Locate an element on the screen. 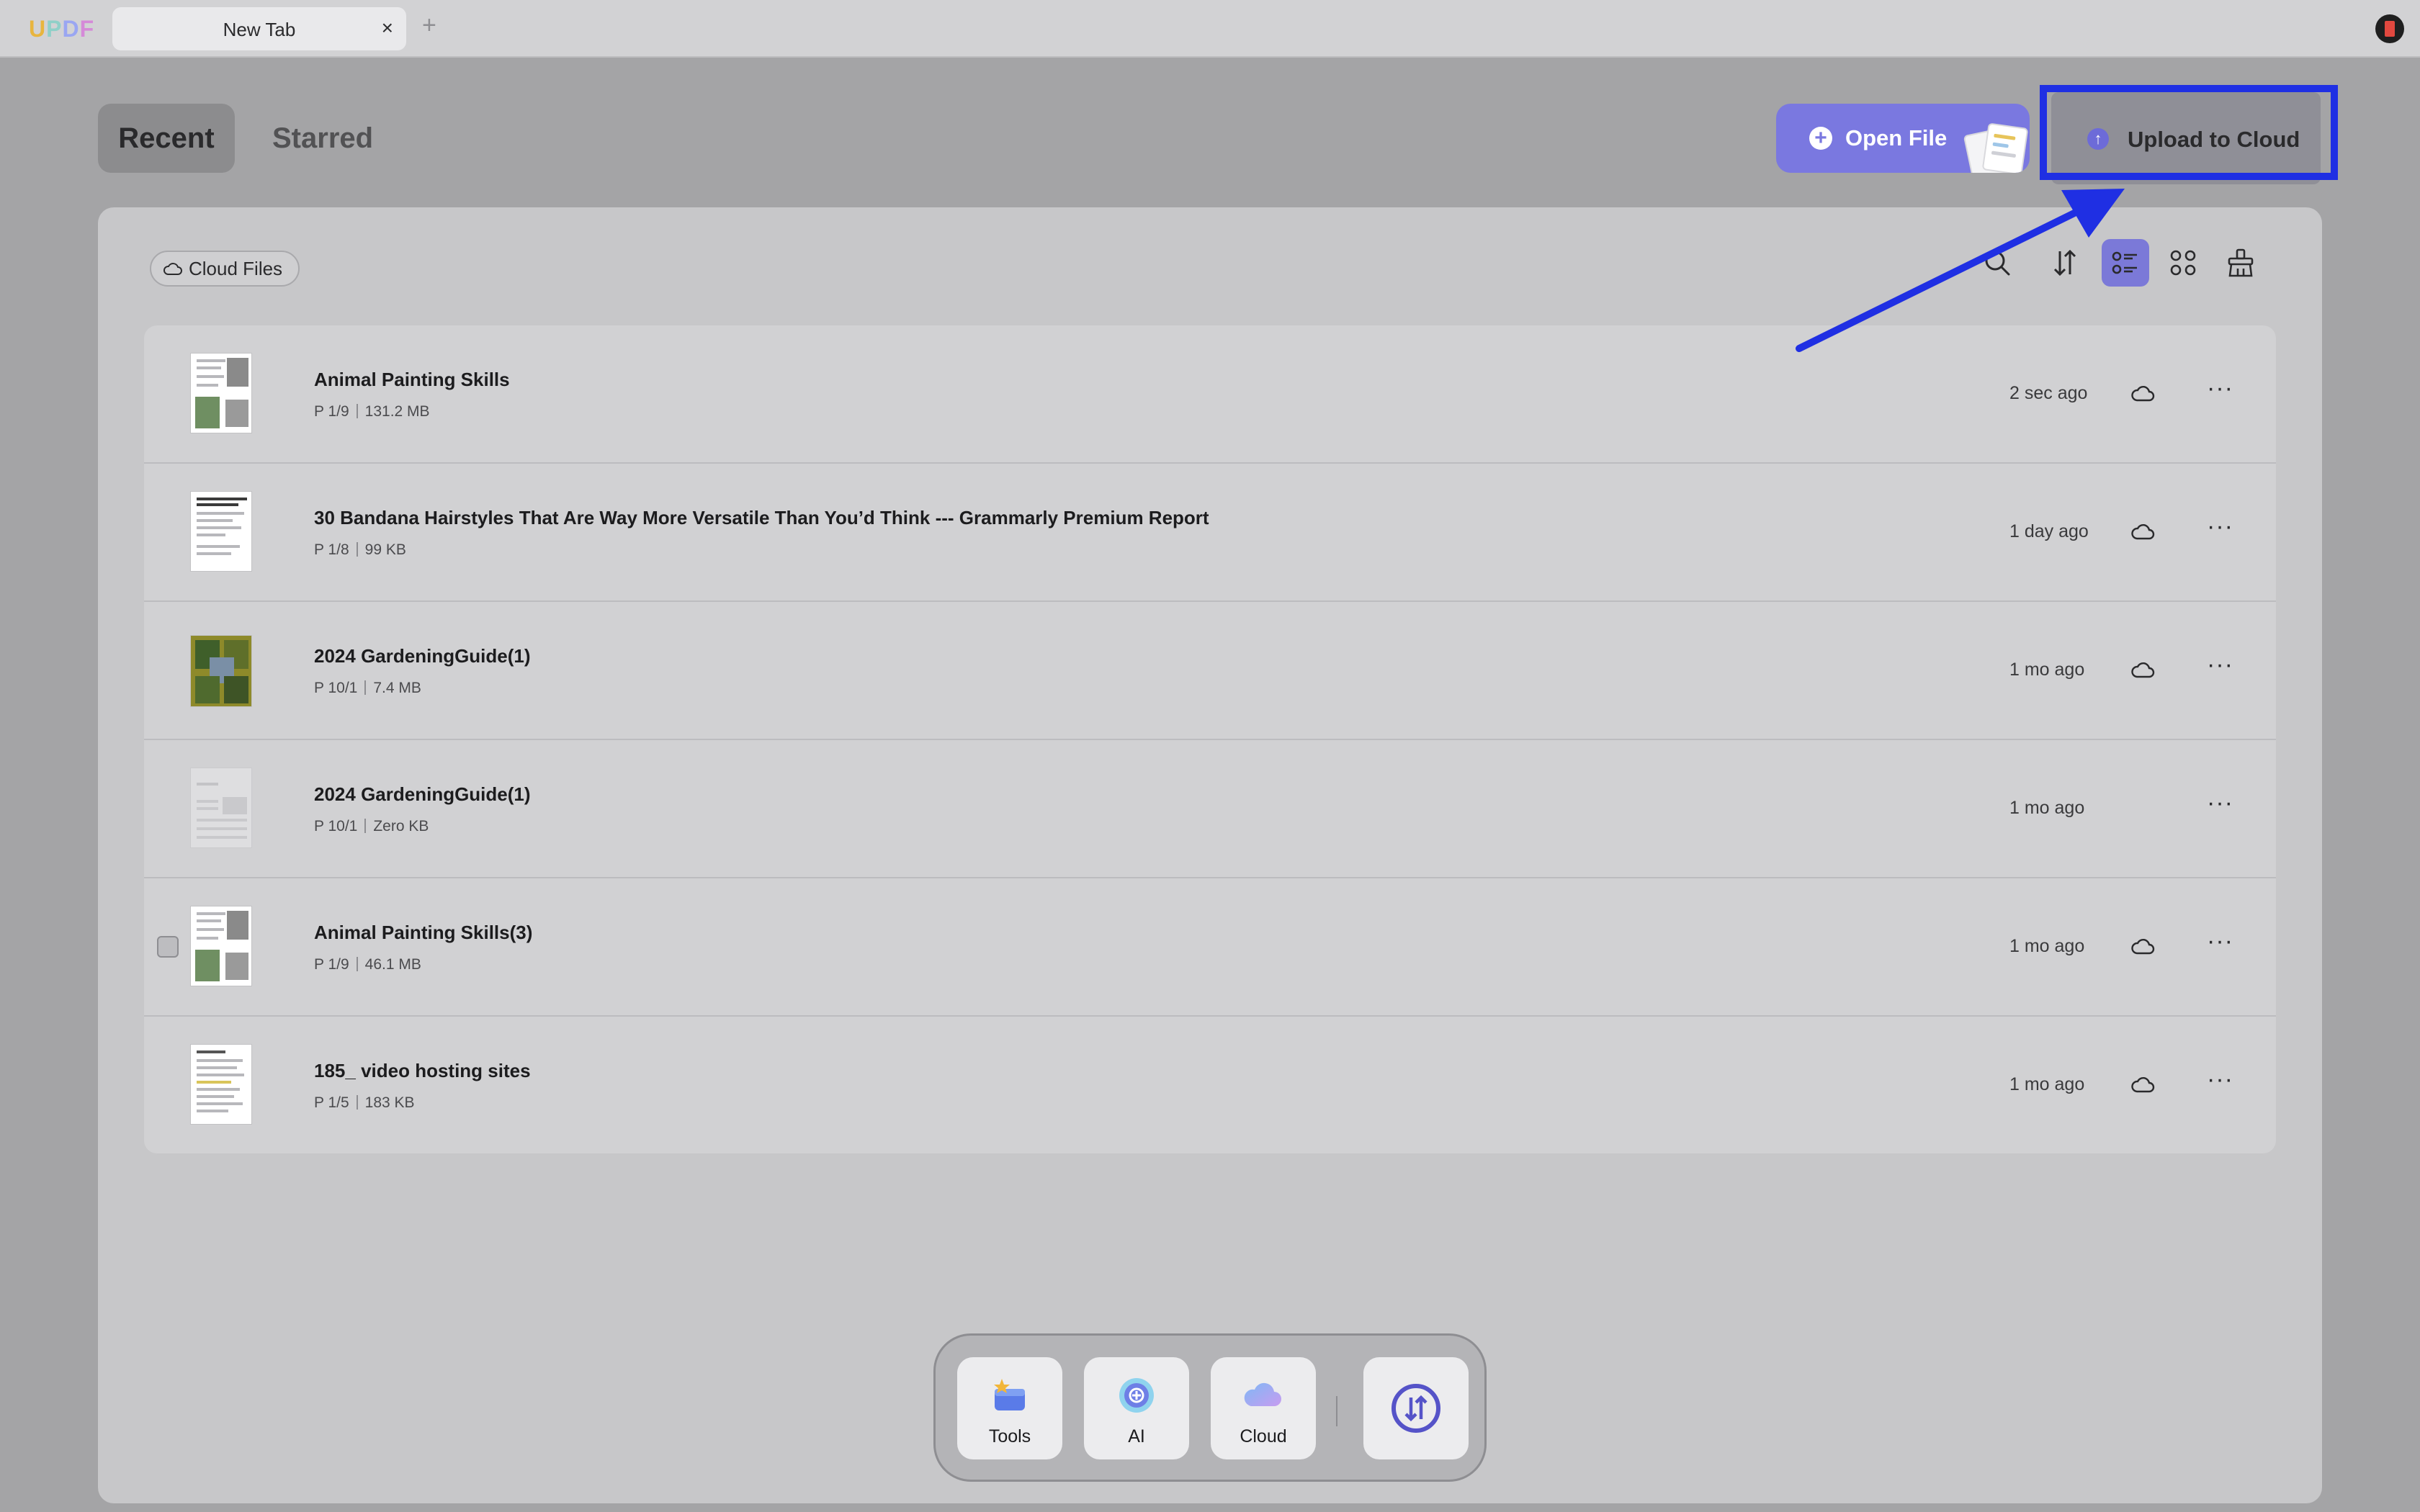  grid-view-icon is located at coordinates (2183, 263).